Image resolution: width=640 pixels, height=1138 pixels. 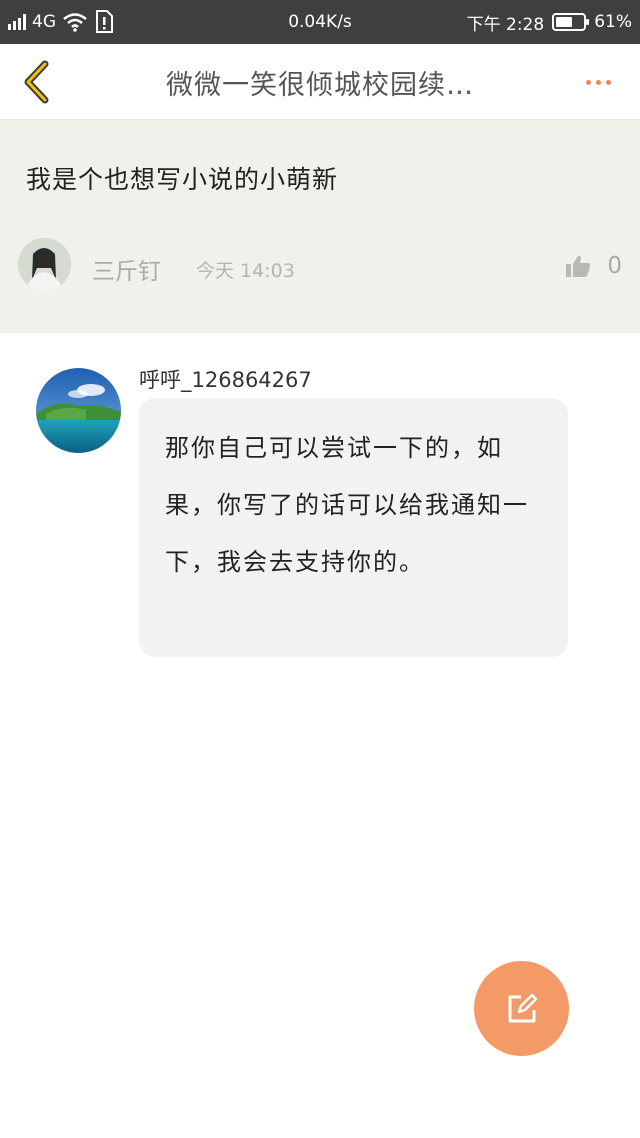 I want to click on reply-author-avatar, so click(x=78, y=410).